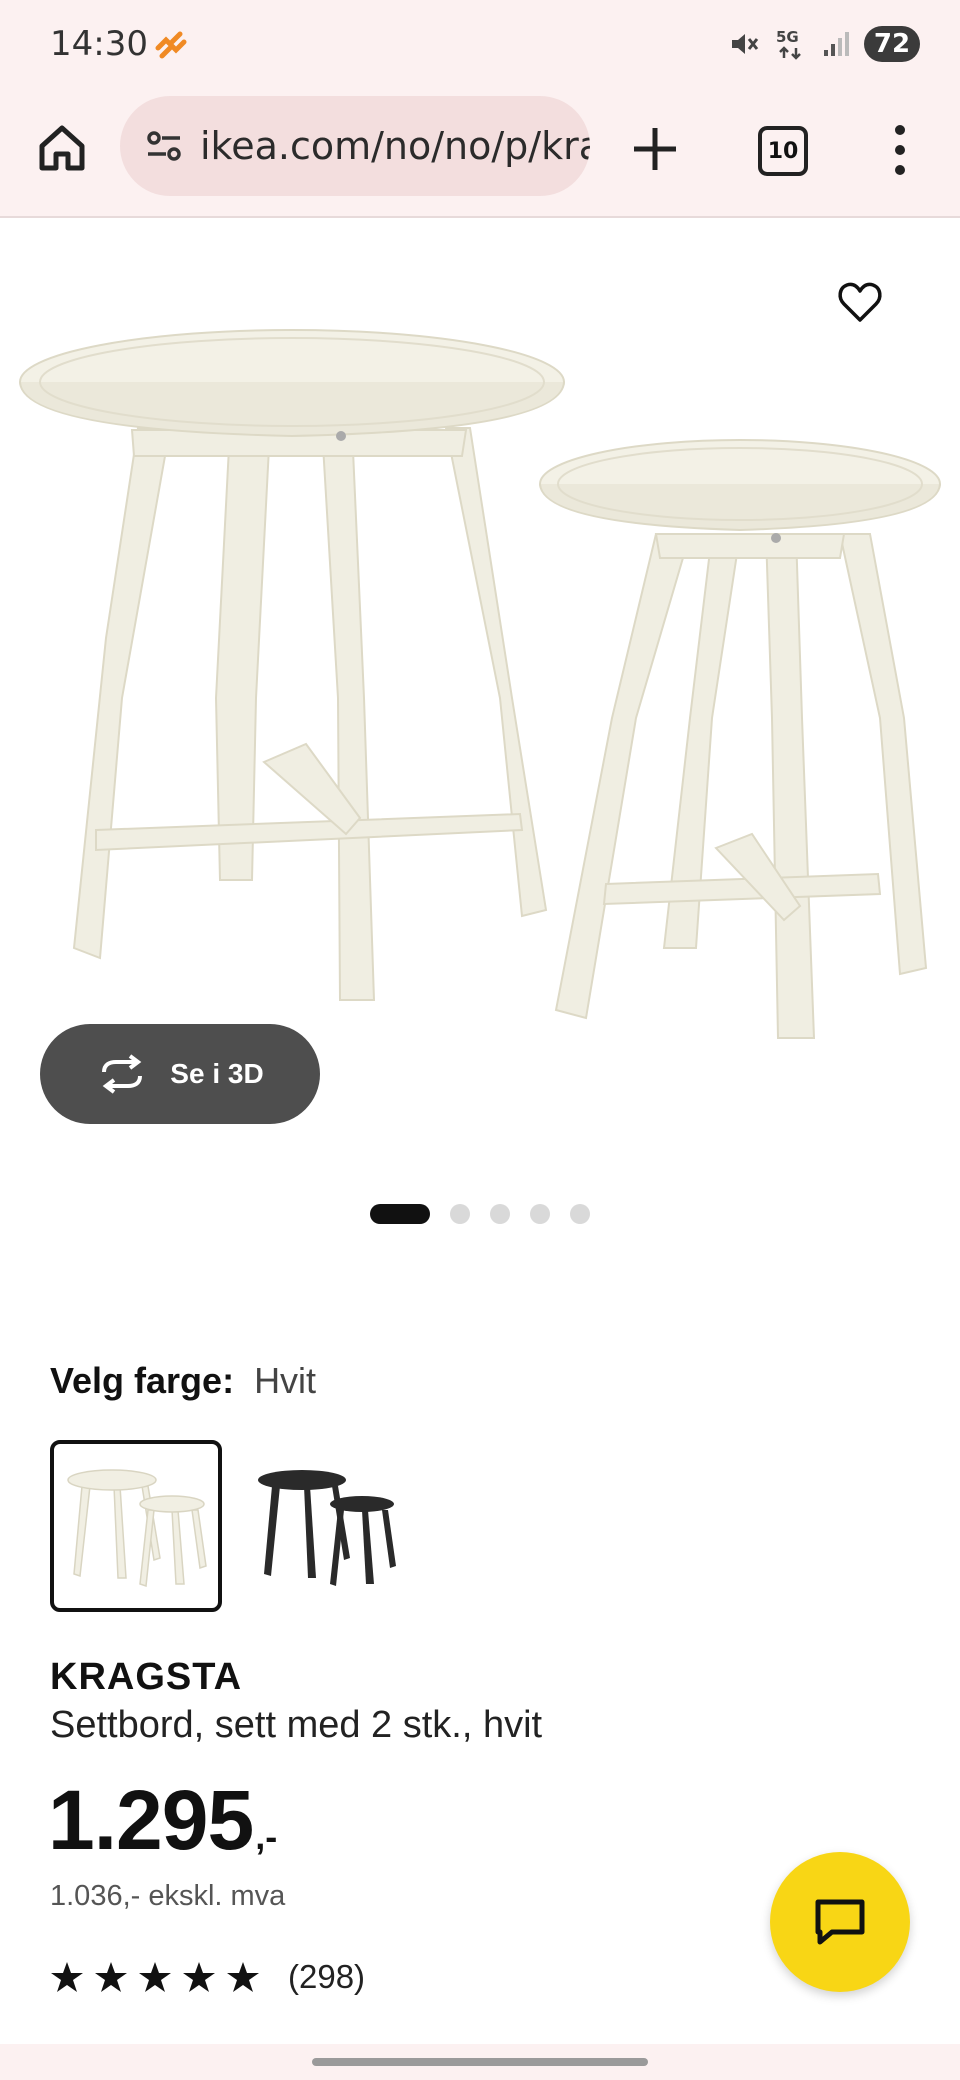  What do you see at coordinates (892, 44) in the screenshot?
I see `battery-indicator: 72` at bounding box center [892, 44].